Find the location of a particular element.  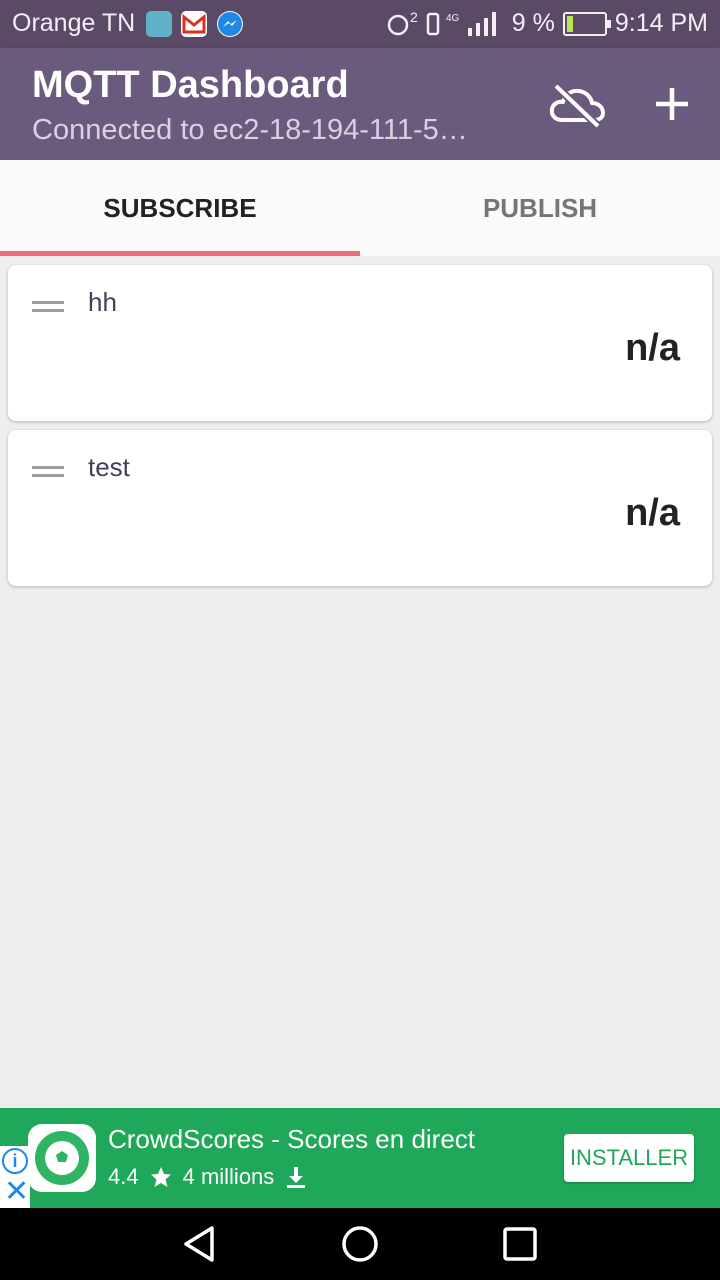

star-icon is located at coordinates (160, 1177).